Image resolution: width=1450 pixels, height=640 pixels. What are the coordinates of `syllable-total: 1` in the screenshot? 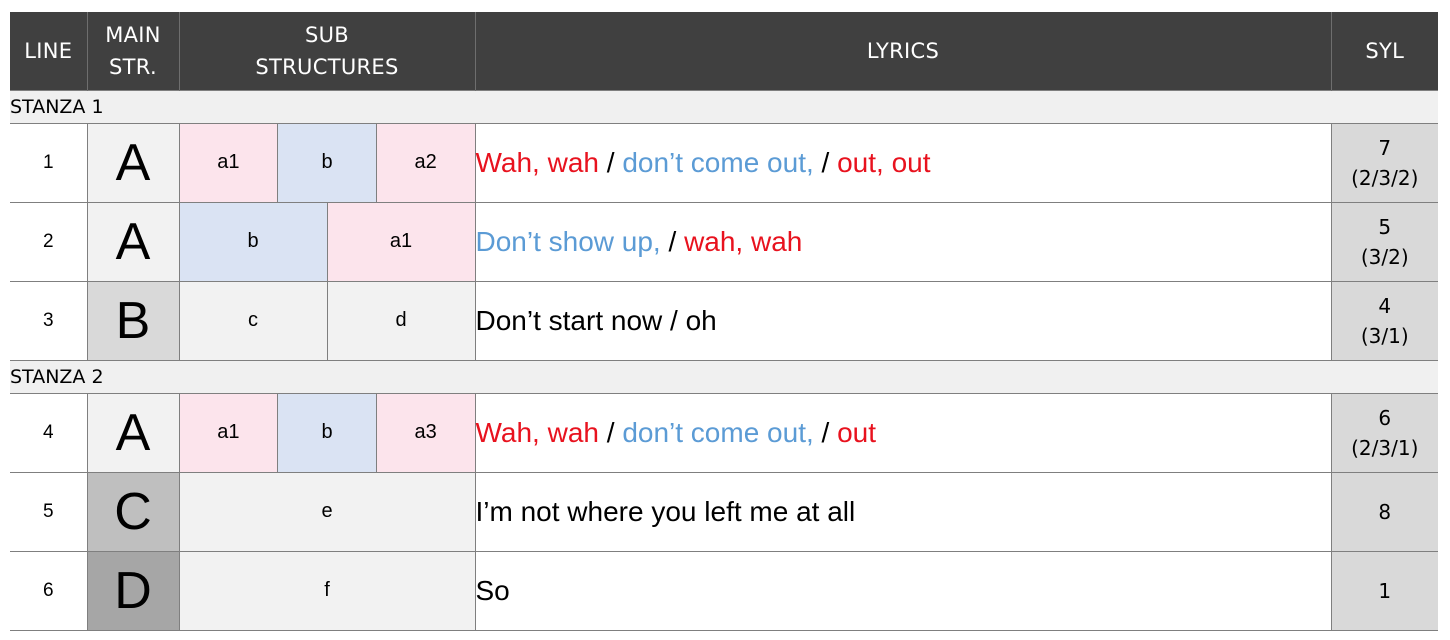 It's located at (1385, 590).